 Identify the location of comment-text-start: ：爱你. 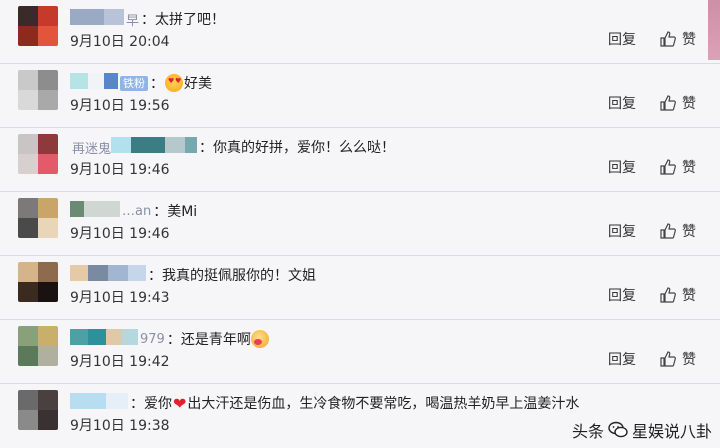
(151, 404).